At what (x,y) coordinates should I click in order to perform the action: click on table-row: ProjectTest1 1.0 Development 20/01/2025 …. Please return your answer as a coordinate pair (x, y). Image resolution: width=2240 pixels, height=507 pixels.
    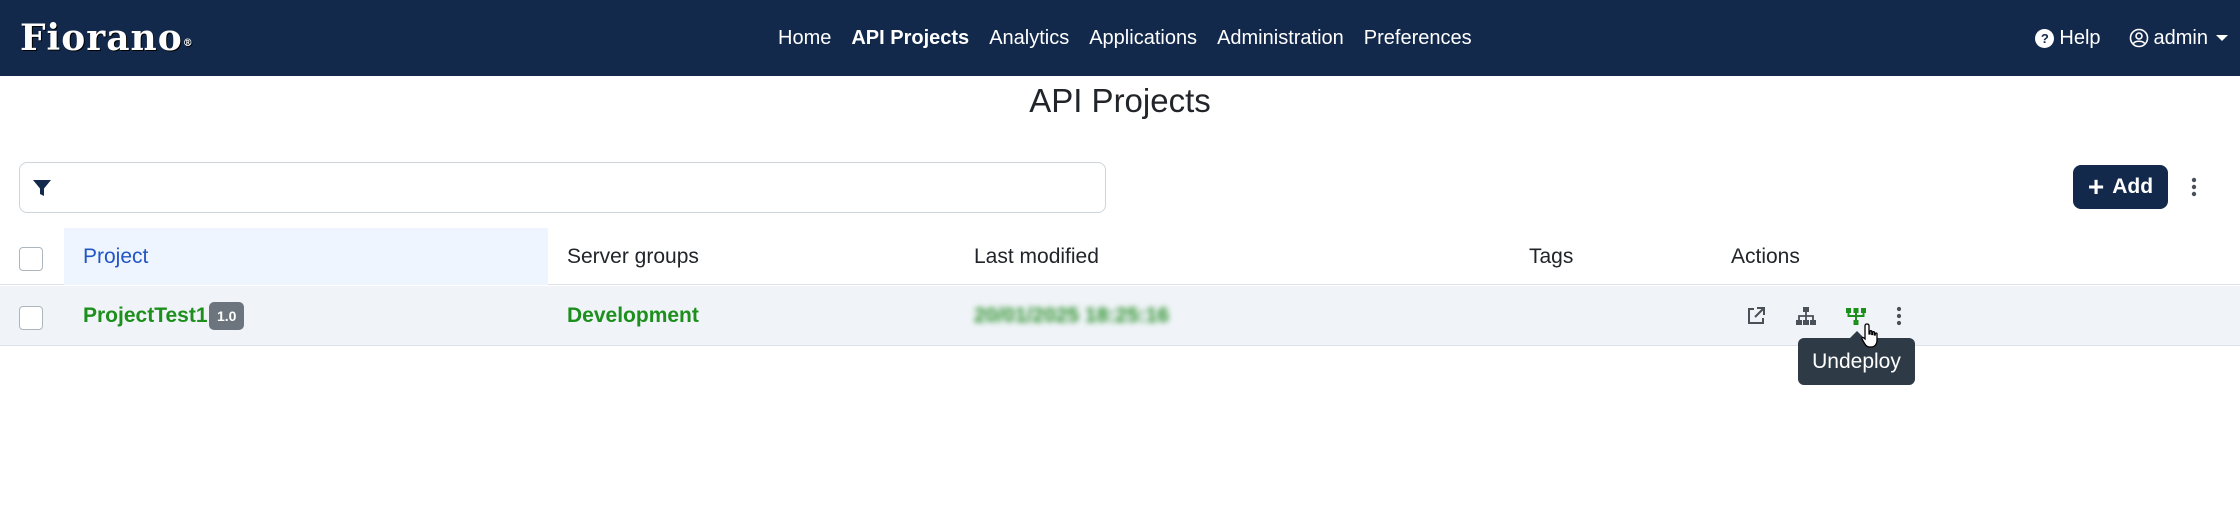
    Looking at the image, I should click on (1120, 316).